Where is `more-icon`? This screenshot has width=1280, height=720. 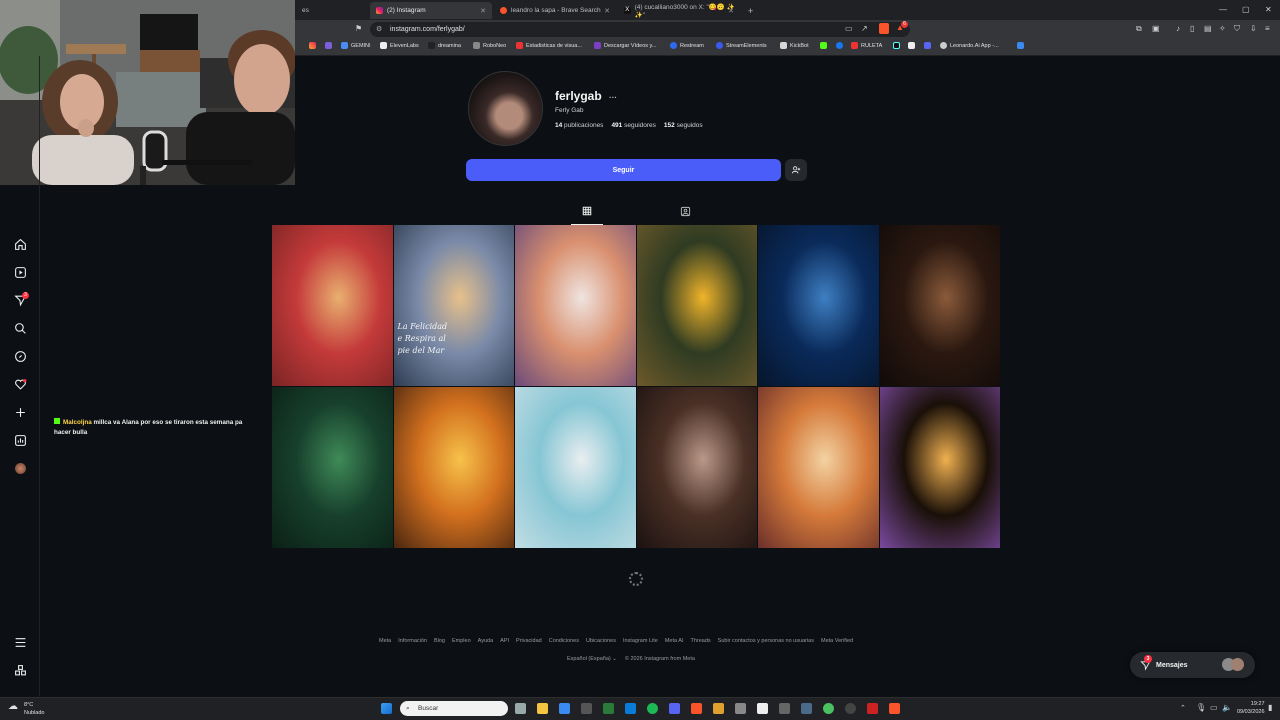
more-icon is located at coordinates (20, 642).